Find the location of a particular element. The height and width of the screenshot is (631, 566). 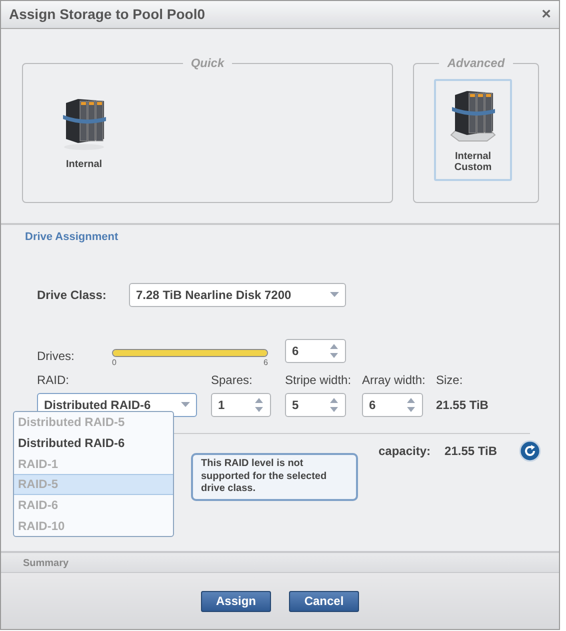

close-button: × is located at coordinates (546, 14).